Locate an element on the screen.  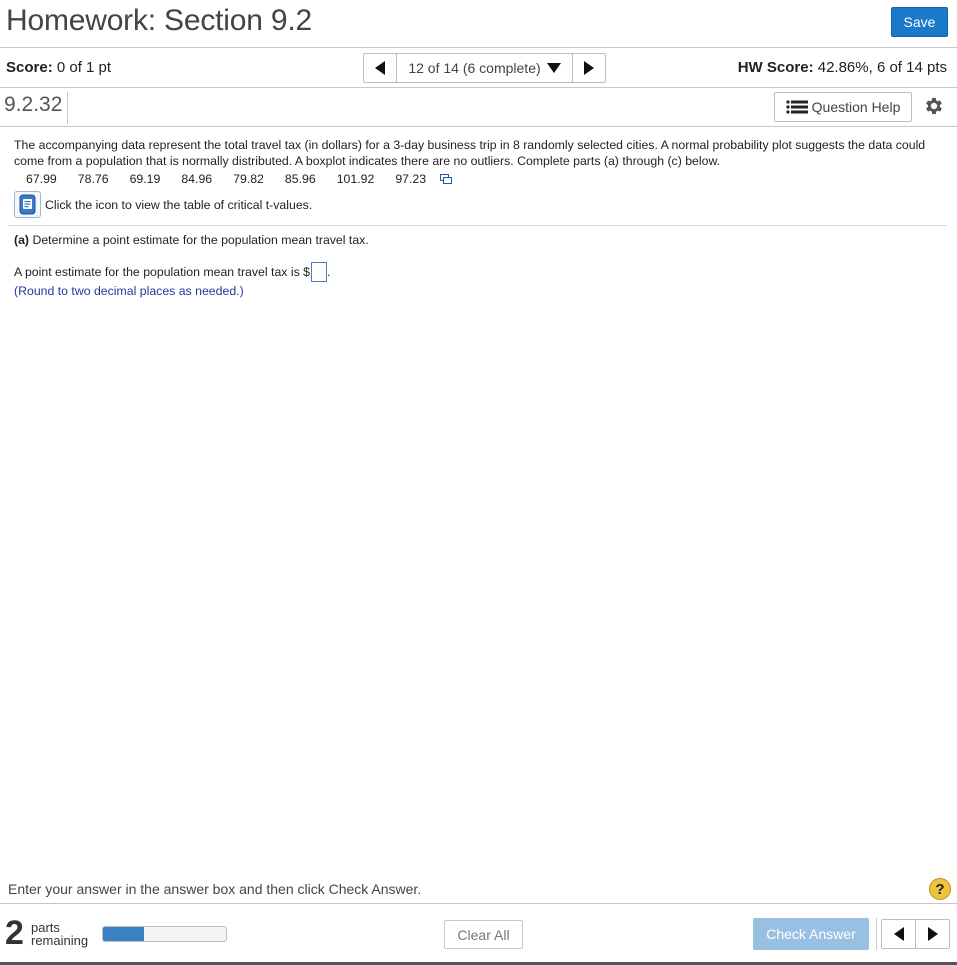
next-part-button is located at coordinates (932, 934).